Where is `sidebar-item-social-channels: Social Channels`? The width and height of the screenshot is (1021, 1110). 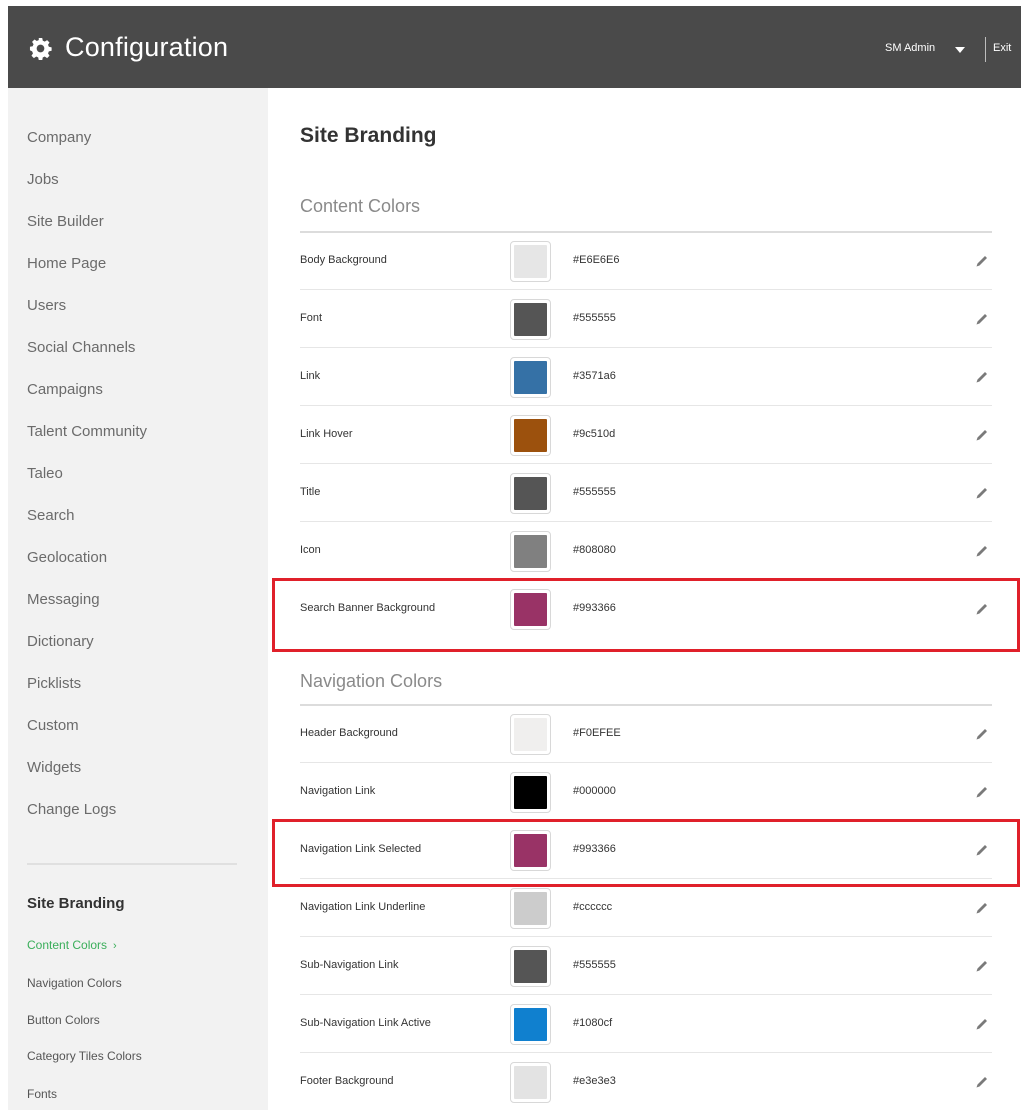 sidebar-item-social-channels: Social Channels is located at coordinates (81, 347).